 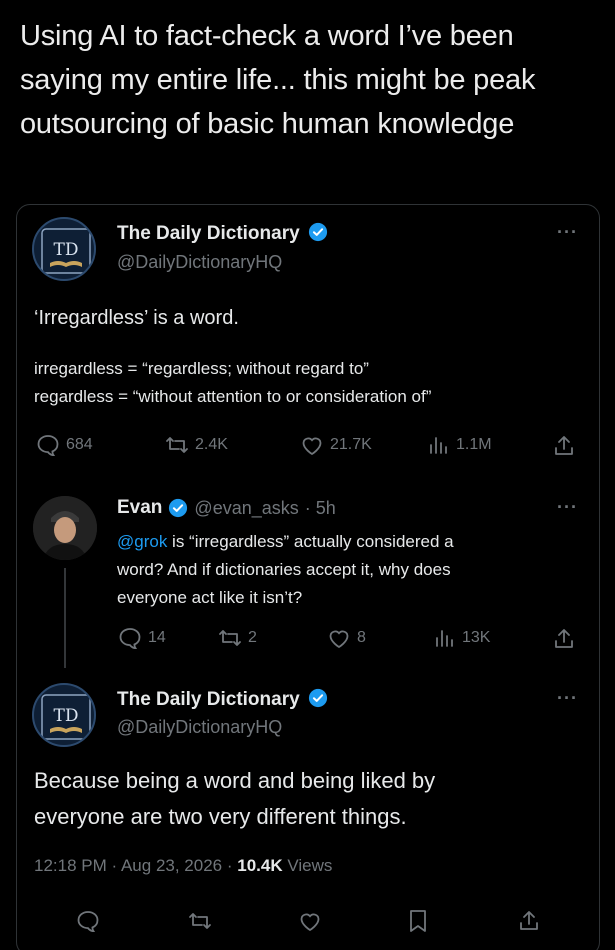 What do you see at coordinates (211, 444) in the screenshot?
I see `post1-repost-count: 2.4K` at bounding box center [211, 444].